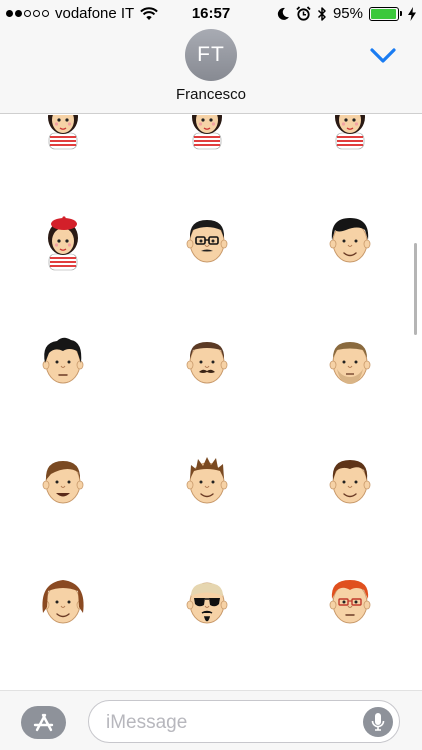  I want to click on message-input-bar: iMessage, so click(211, 720).